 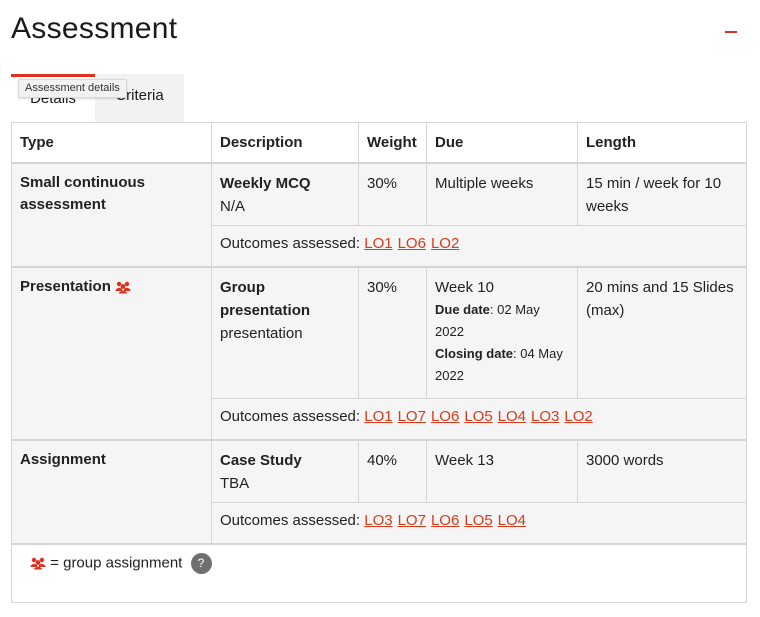 I want to click on closing-date-label: Closing date, so click(x=474, y=353).